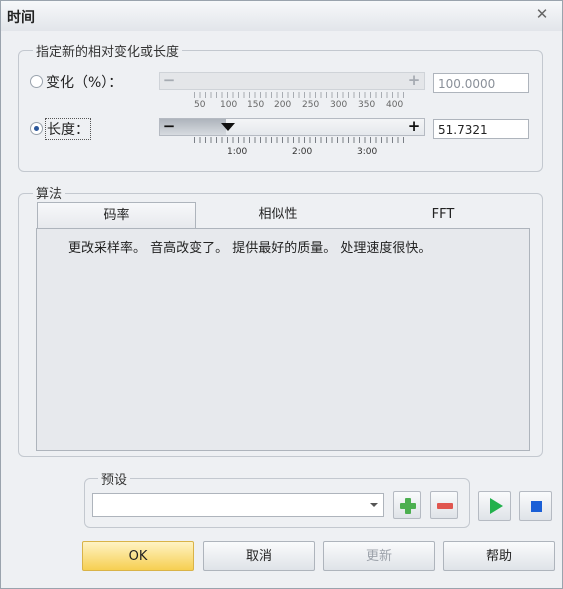  I want to click on percent-field: 100.0000, so click(481, 83).